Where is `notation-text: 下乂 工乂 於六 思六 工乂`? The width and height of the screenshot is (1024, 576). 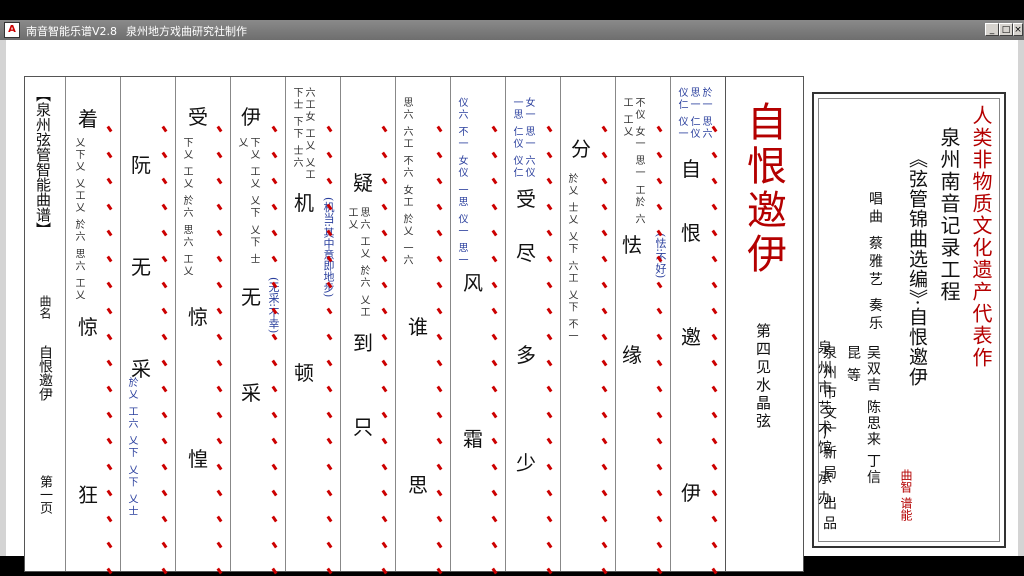 notation-text: 下乂 工乂 於六 思六 工乂 is located at coordinates (186, 207).